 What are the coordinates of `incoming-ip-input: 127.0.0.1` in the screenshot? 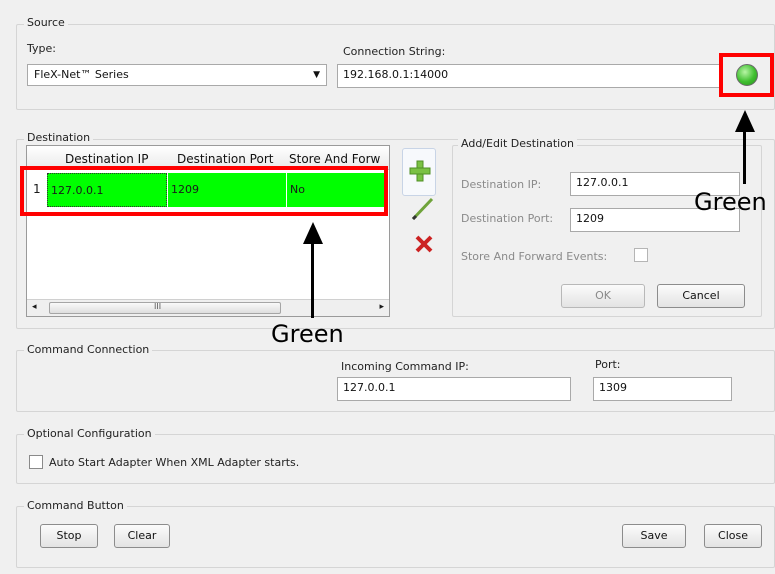 It's located at (454, 389).